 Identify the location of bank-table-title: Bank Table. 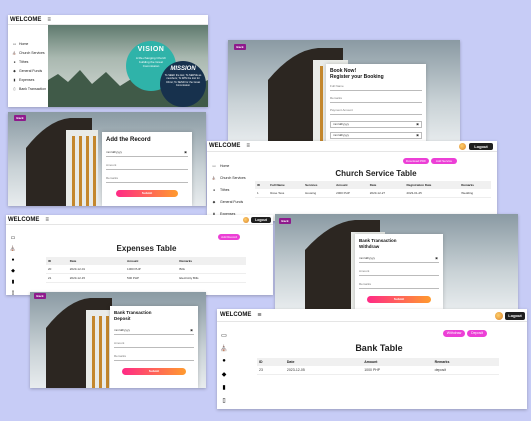
(379, 348).